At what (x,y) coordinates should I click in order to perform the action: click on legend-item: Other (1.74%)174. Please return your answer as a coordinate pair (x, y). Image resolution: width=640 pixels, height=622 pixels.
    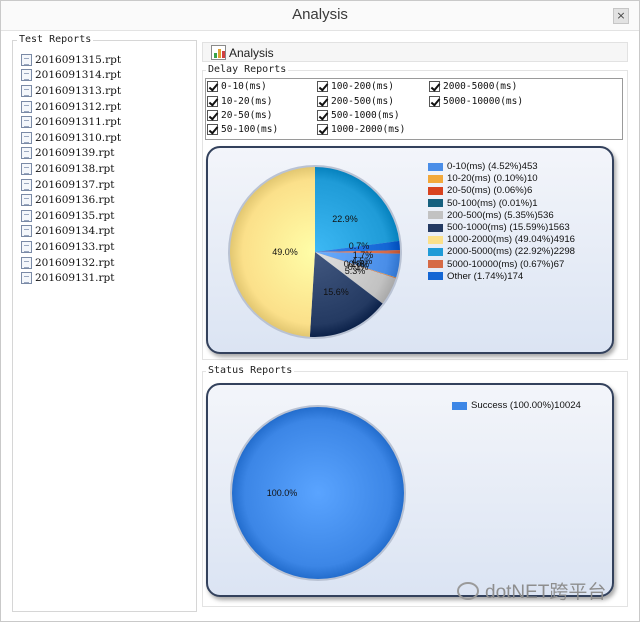
    Looking at the image, I should click on (475, 276).